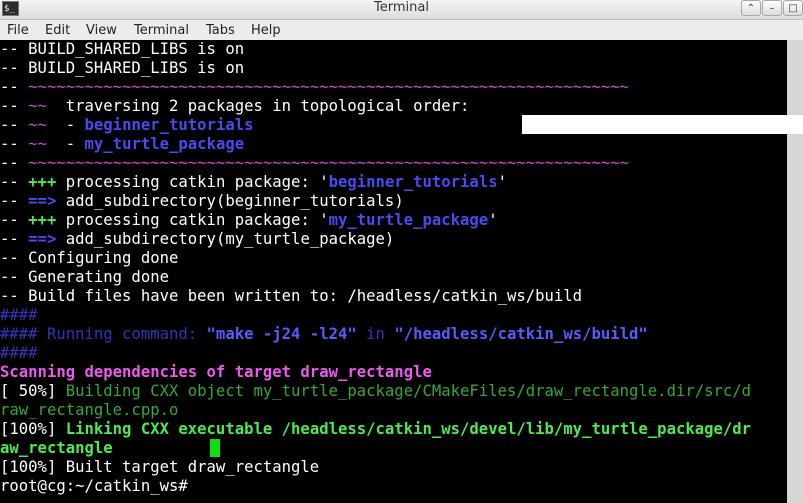 This screenshot has height=503, width=803. I want to click on terminal-text-segment: raw_rectangle.cpp.o, so click(89, 410).